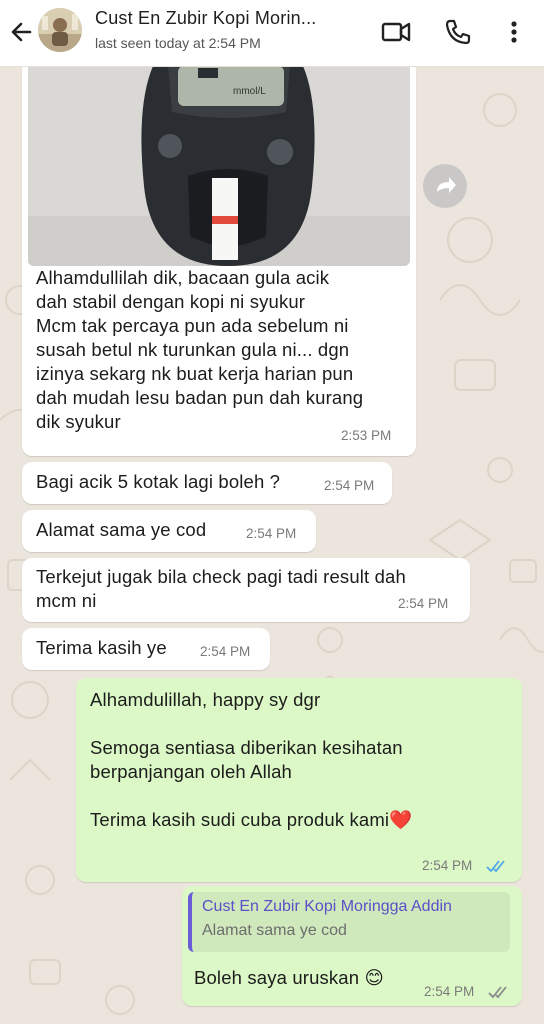 This screenshot has width=544, height=1024. Describe the element at coordinates (327, 906) in the screenshot. I see `quoted-sender-name: Cust En Zubir Kopi Moringga Addin` at that location.